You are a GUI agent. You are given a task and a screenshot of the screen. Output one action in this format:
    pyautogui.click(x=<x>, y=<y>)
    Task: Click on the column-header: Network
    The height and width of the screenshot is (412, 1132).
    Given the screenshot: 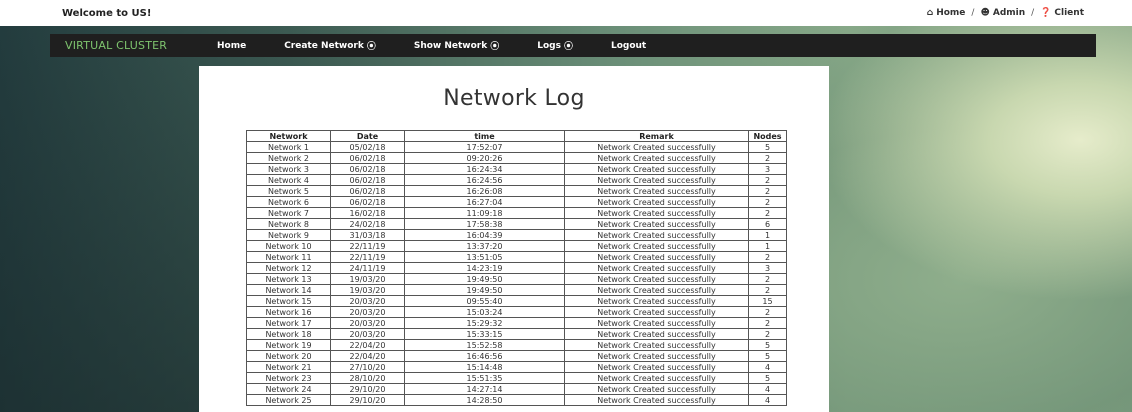 What is the action you would take?
    pyautogui.click(x=288, y=136)
    